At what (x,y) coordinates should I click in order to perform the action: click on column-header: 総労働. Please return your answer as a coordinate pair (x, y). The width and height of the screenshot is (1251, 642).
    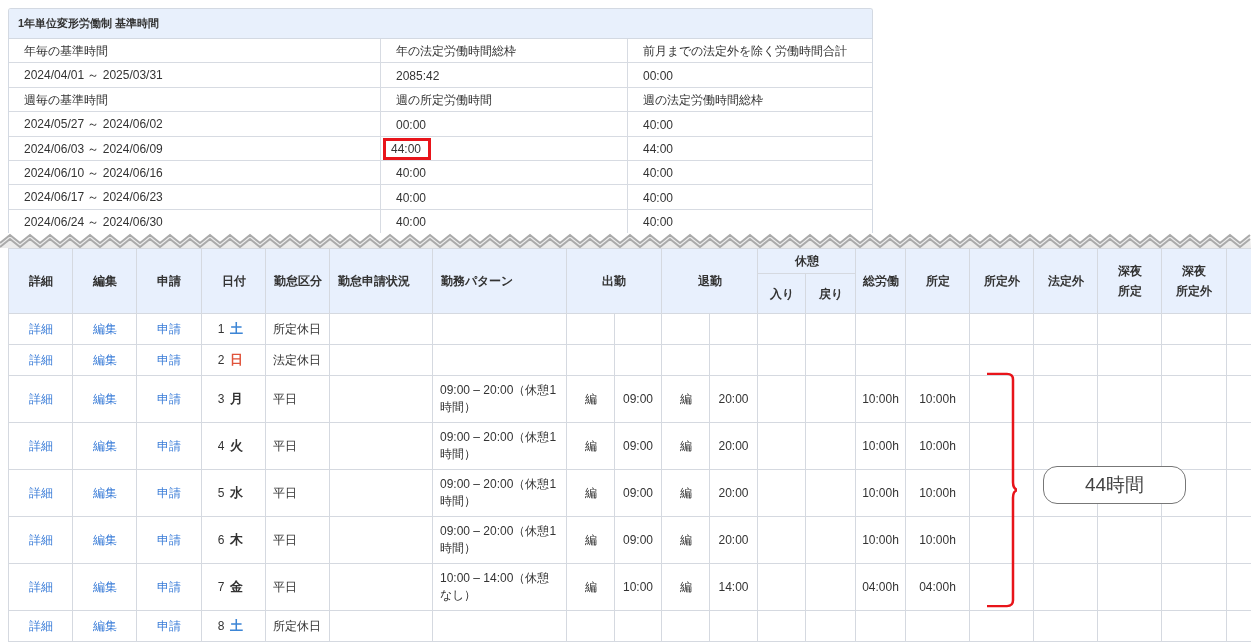
    Looking at the image, I should click on (880, 281).